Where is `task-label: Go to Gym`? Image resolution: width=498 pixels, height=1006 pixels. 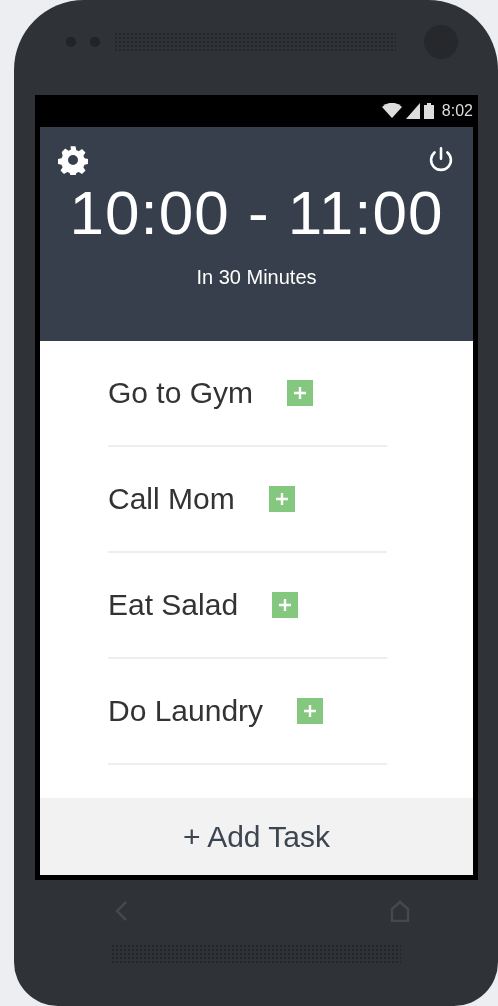 task-label: Go to Gym is located at coordinates (181, 393).